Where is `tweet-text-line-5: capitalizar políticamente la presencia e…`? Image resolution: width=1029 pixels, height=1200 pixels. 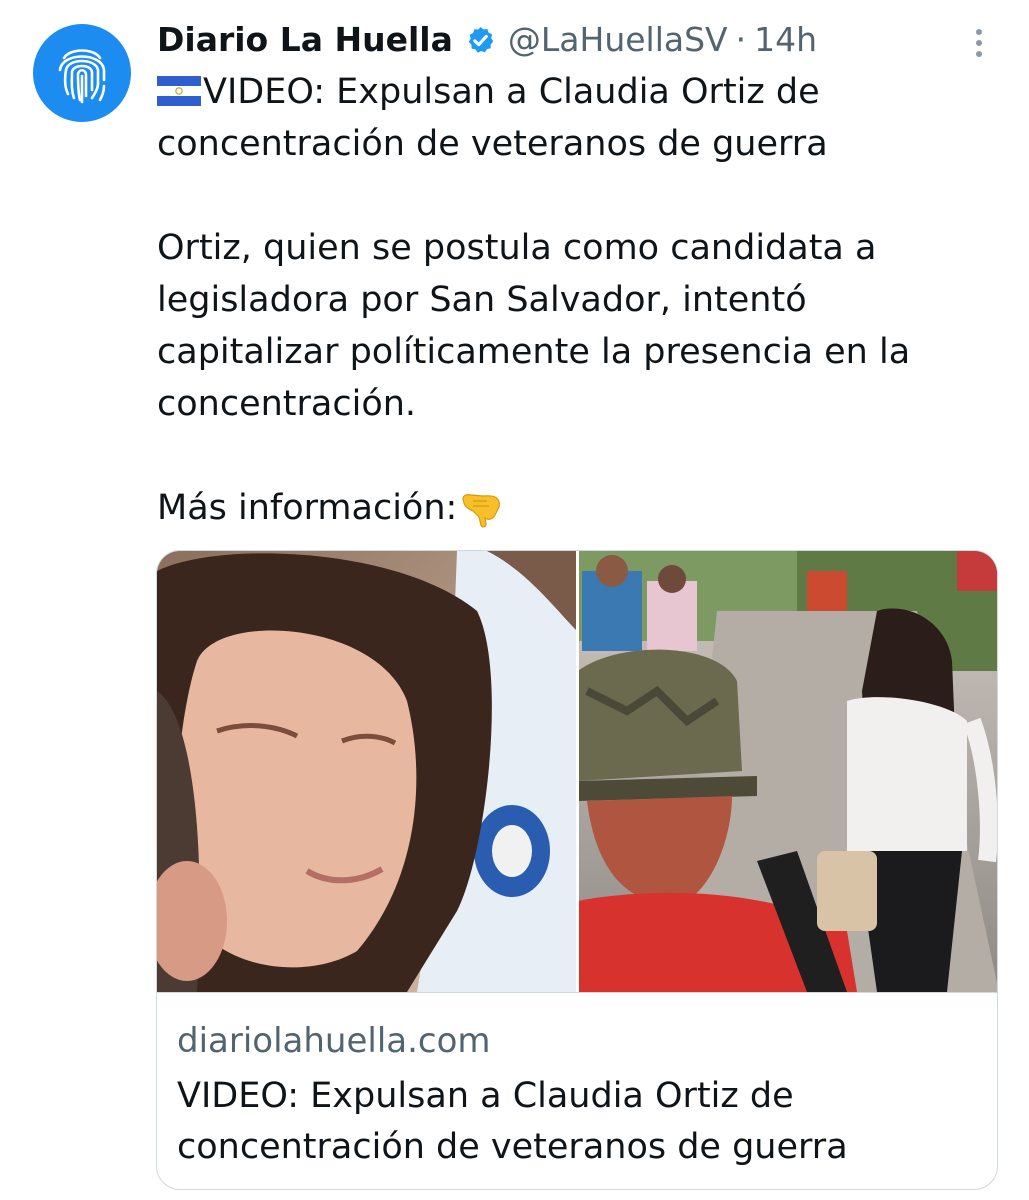
tweet-text-line-5: capitalizar políticamente la presencia e… is located at coordinates (534, 352).